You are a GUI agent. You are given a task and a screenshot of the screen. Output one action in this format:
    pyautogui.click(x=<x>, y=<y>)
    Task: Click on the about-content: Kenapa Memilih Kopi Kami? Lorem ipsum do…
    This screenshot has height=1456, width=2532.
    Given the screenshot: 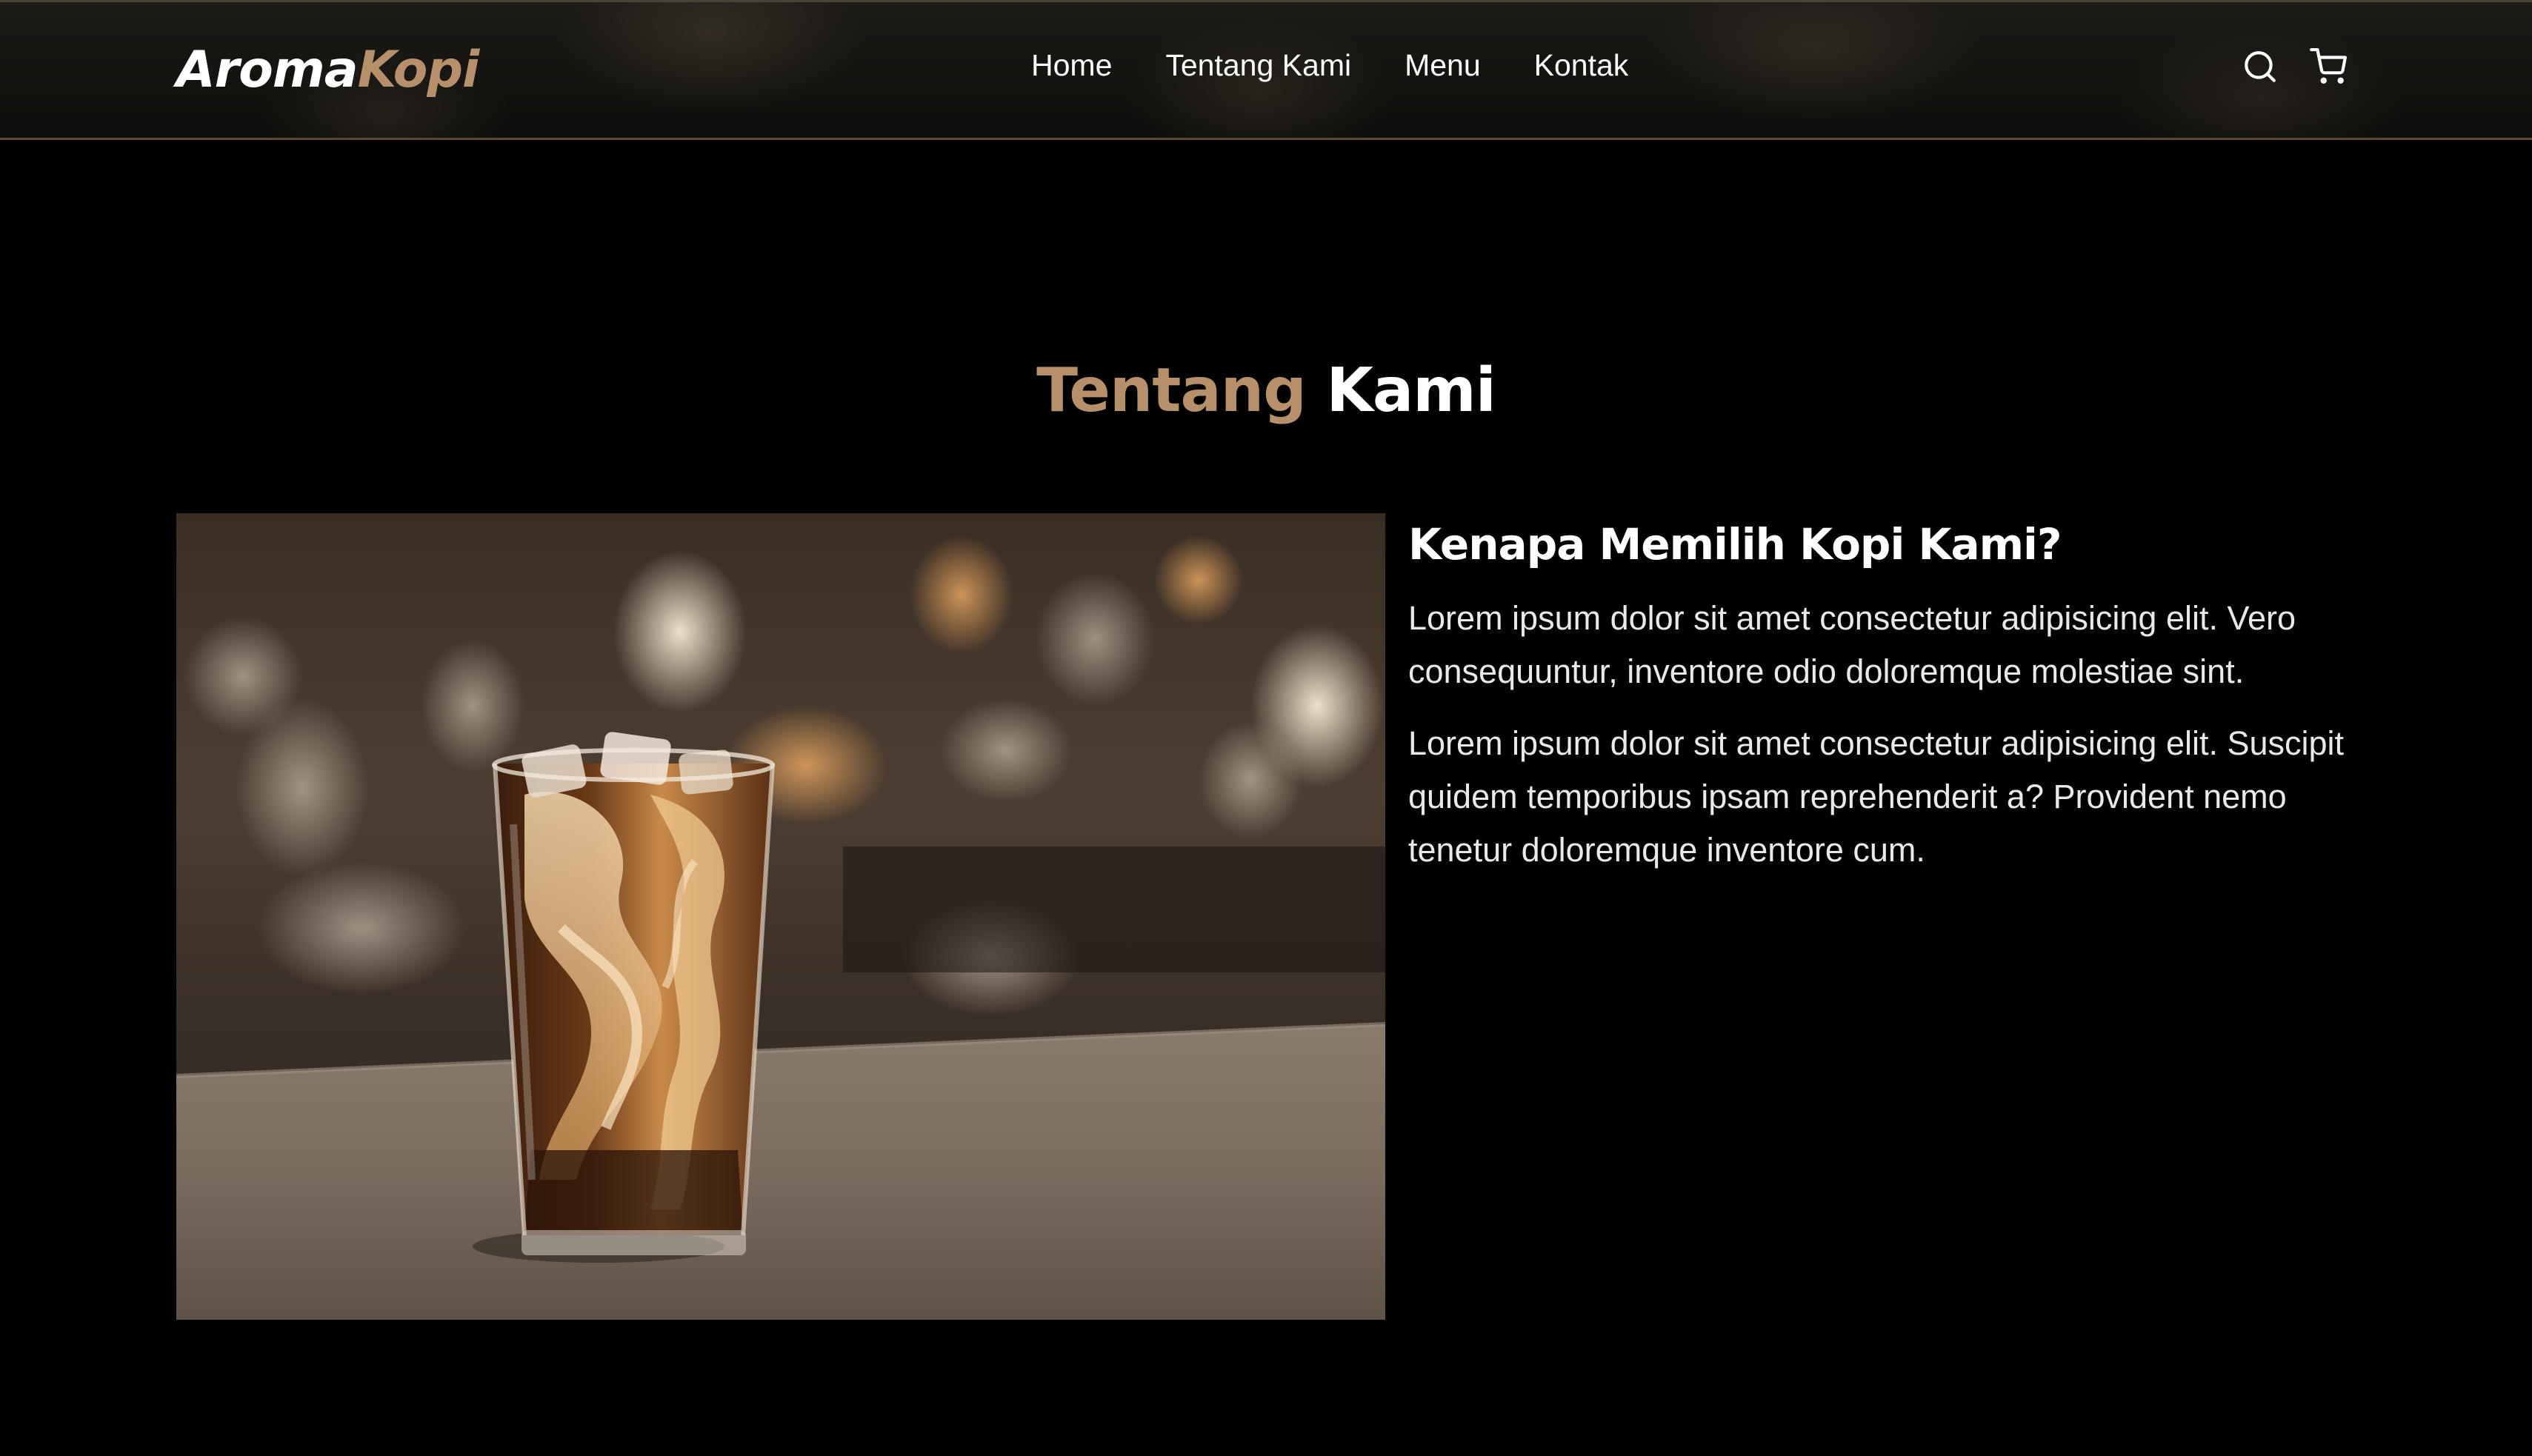 What is the action you would take?
    pyautogui.click(x=1889, y=705)
    